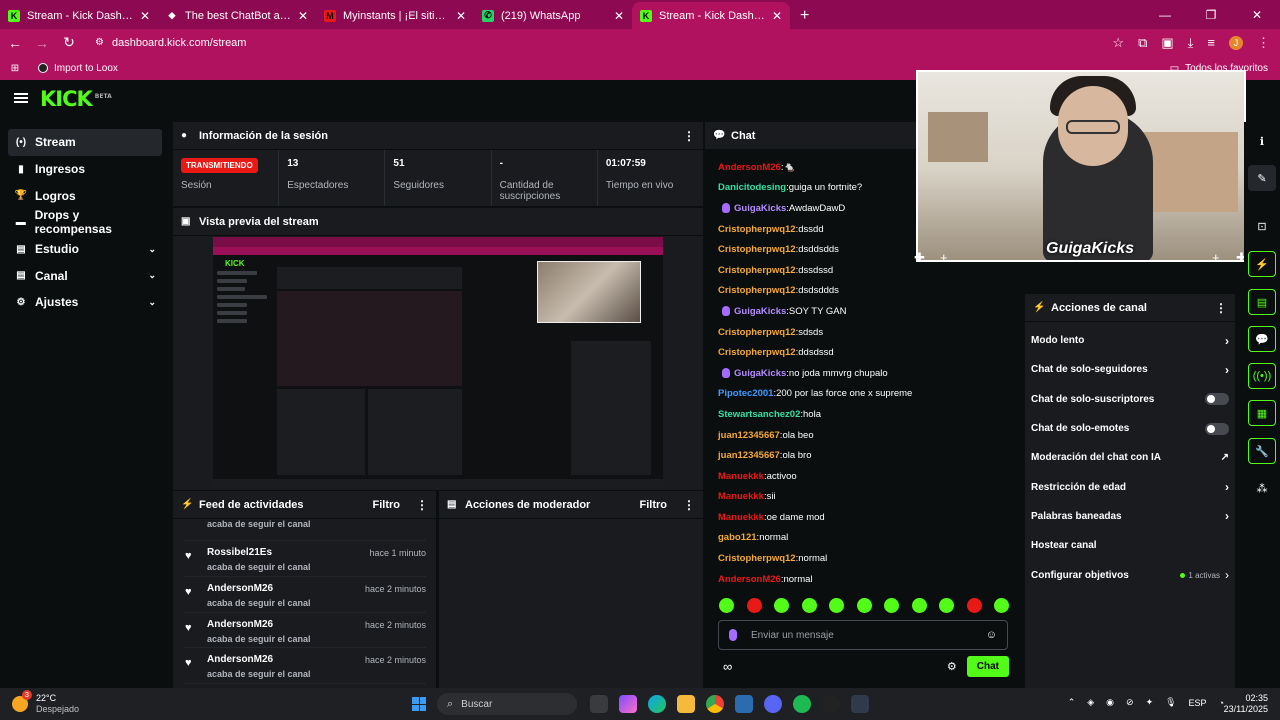 This screenshot has height=720, width=1280. What do you see at coordinates (737, 537) in the screenshot?
I see `chat-username: gabo121` at bounding box center [737, 537].